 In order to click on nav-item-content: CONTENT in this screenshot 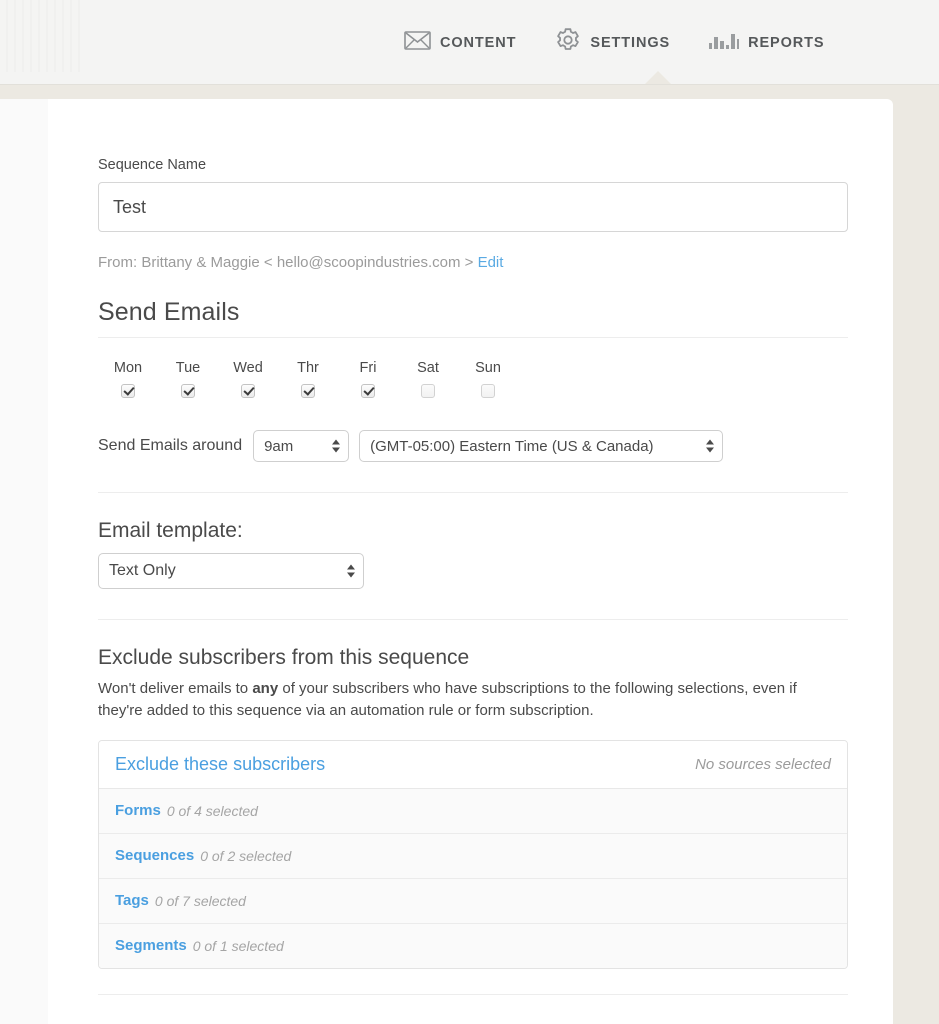, I will do `click(460, 42)`.